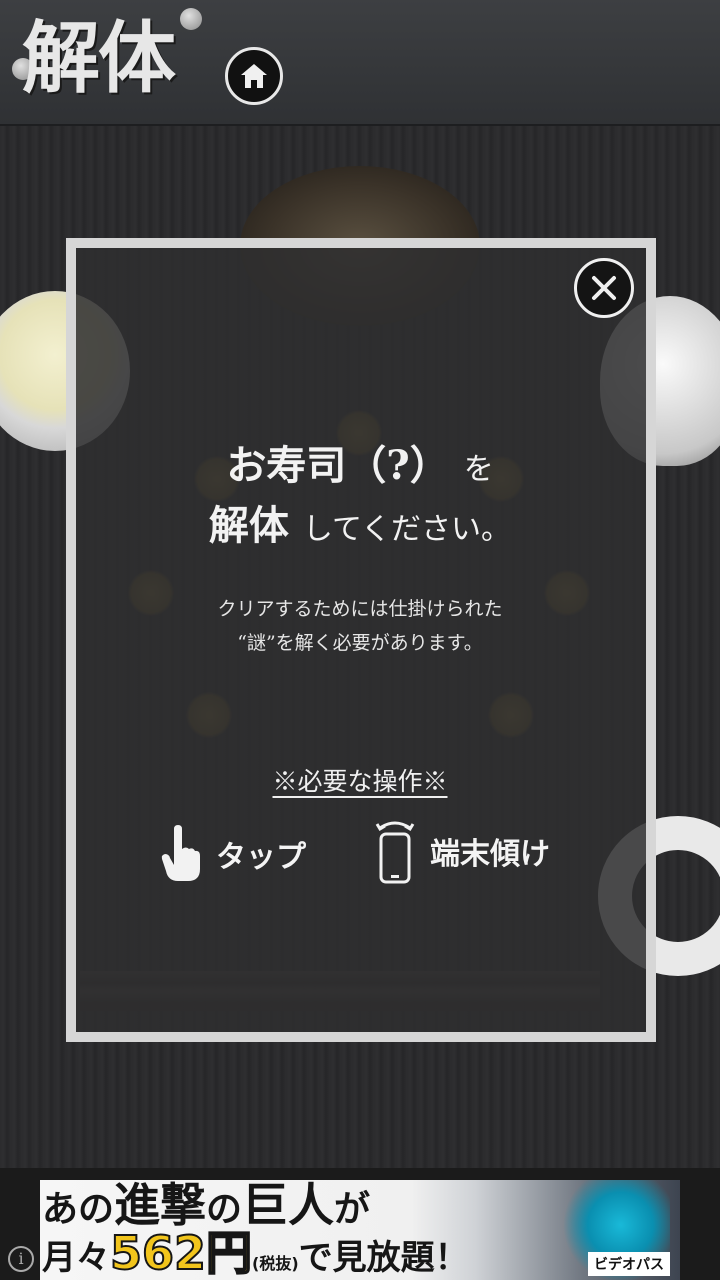 This screenshot has height=1280, width=720. What do you see at coordinates (360, 609) in the screenshot?
I see `desc-line-1: クリアするためには仕掛けられた` at bounding box center [360, 609].